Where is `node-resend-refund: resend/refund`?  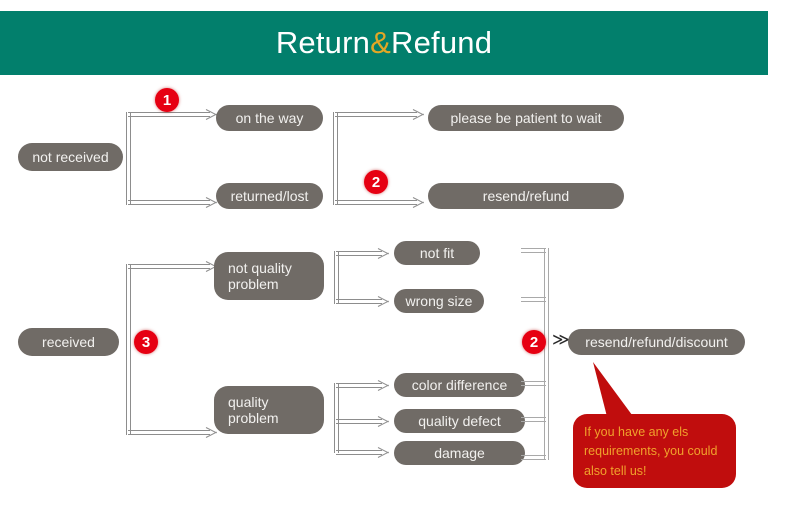
node-resend-refund: resend/refund is located at coordinates (526, 196).